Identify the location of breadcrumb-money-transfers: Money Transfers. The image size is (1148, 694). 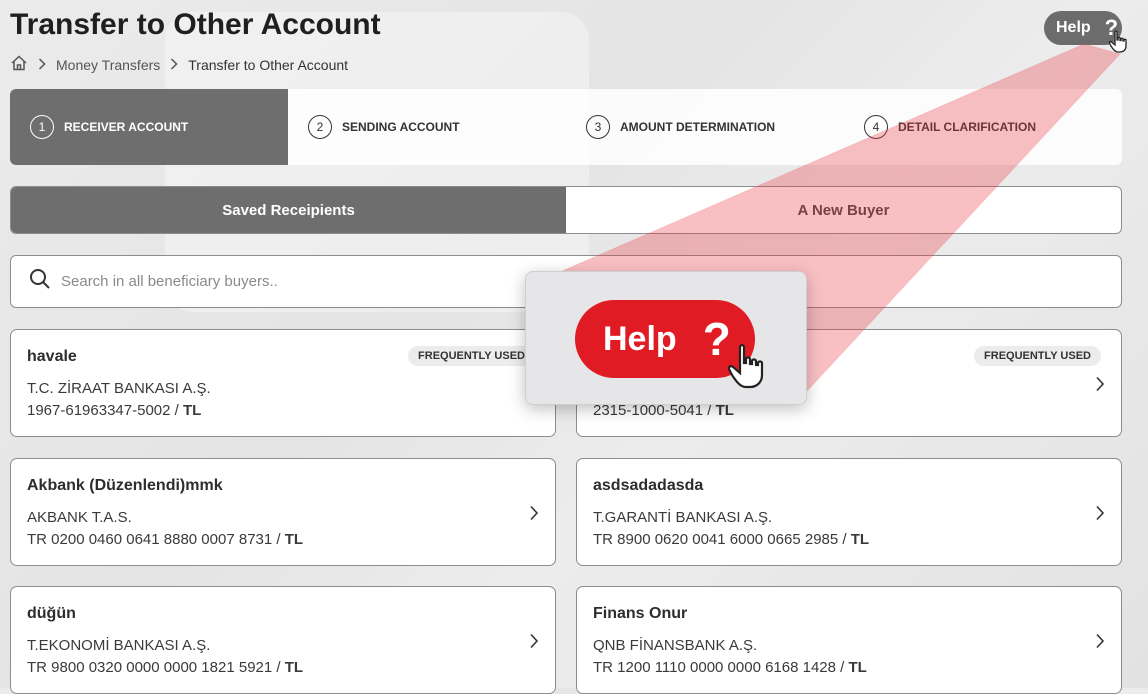
(108, 65).